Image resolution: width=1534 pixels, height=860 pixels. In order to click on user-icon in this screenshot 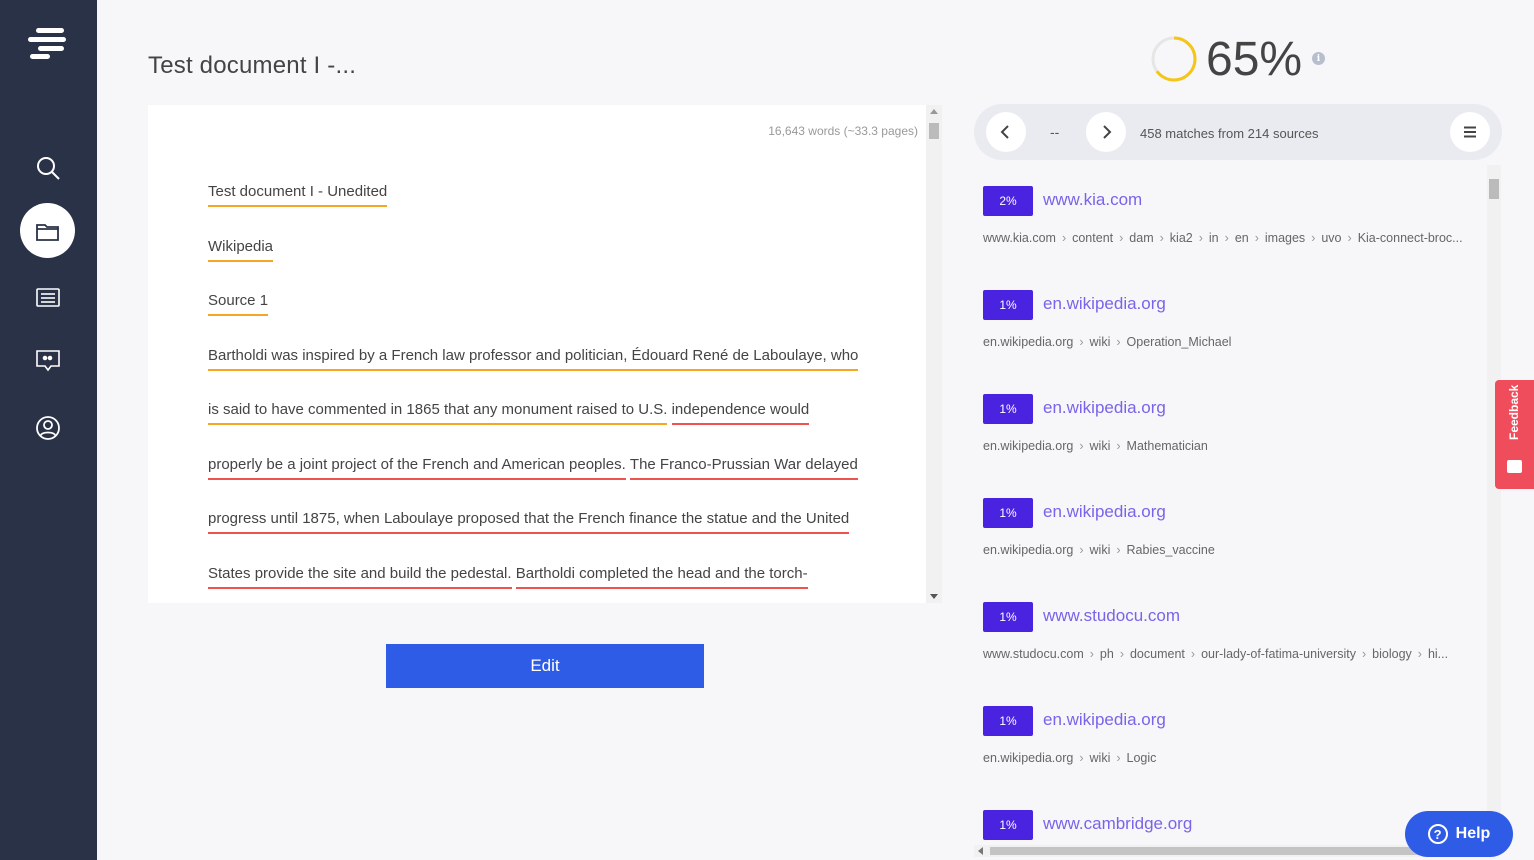, I will do `click(47, 427)`.